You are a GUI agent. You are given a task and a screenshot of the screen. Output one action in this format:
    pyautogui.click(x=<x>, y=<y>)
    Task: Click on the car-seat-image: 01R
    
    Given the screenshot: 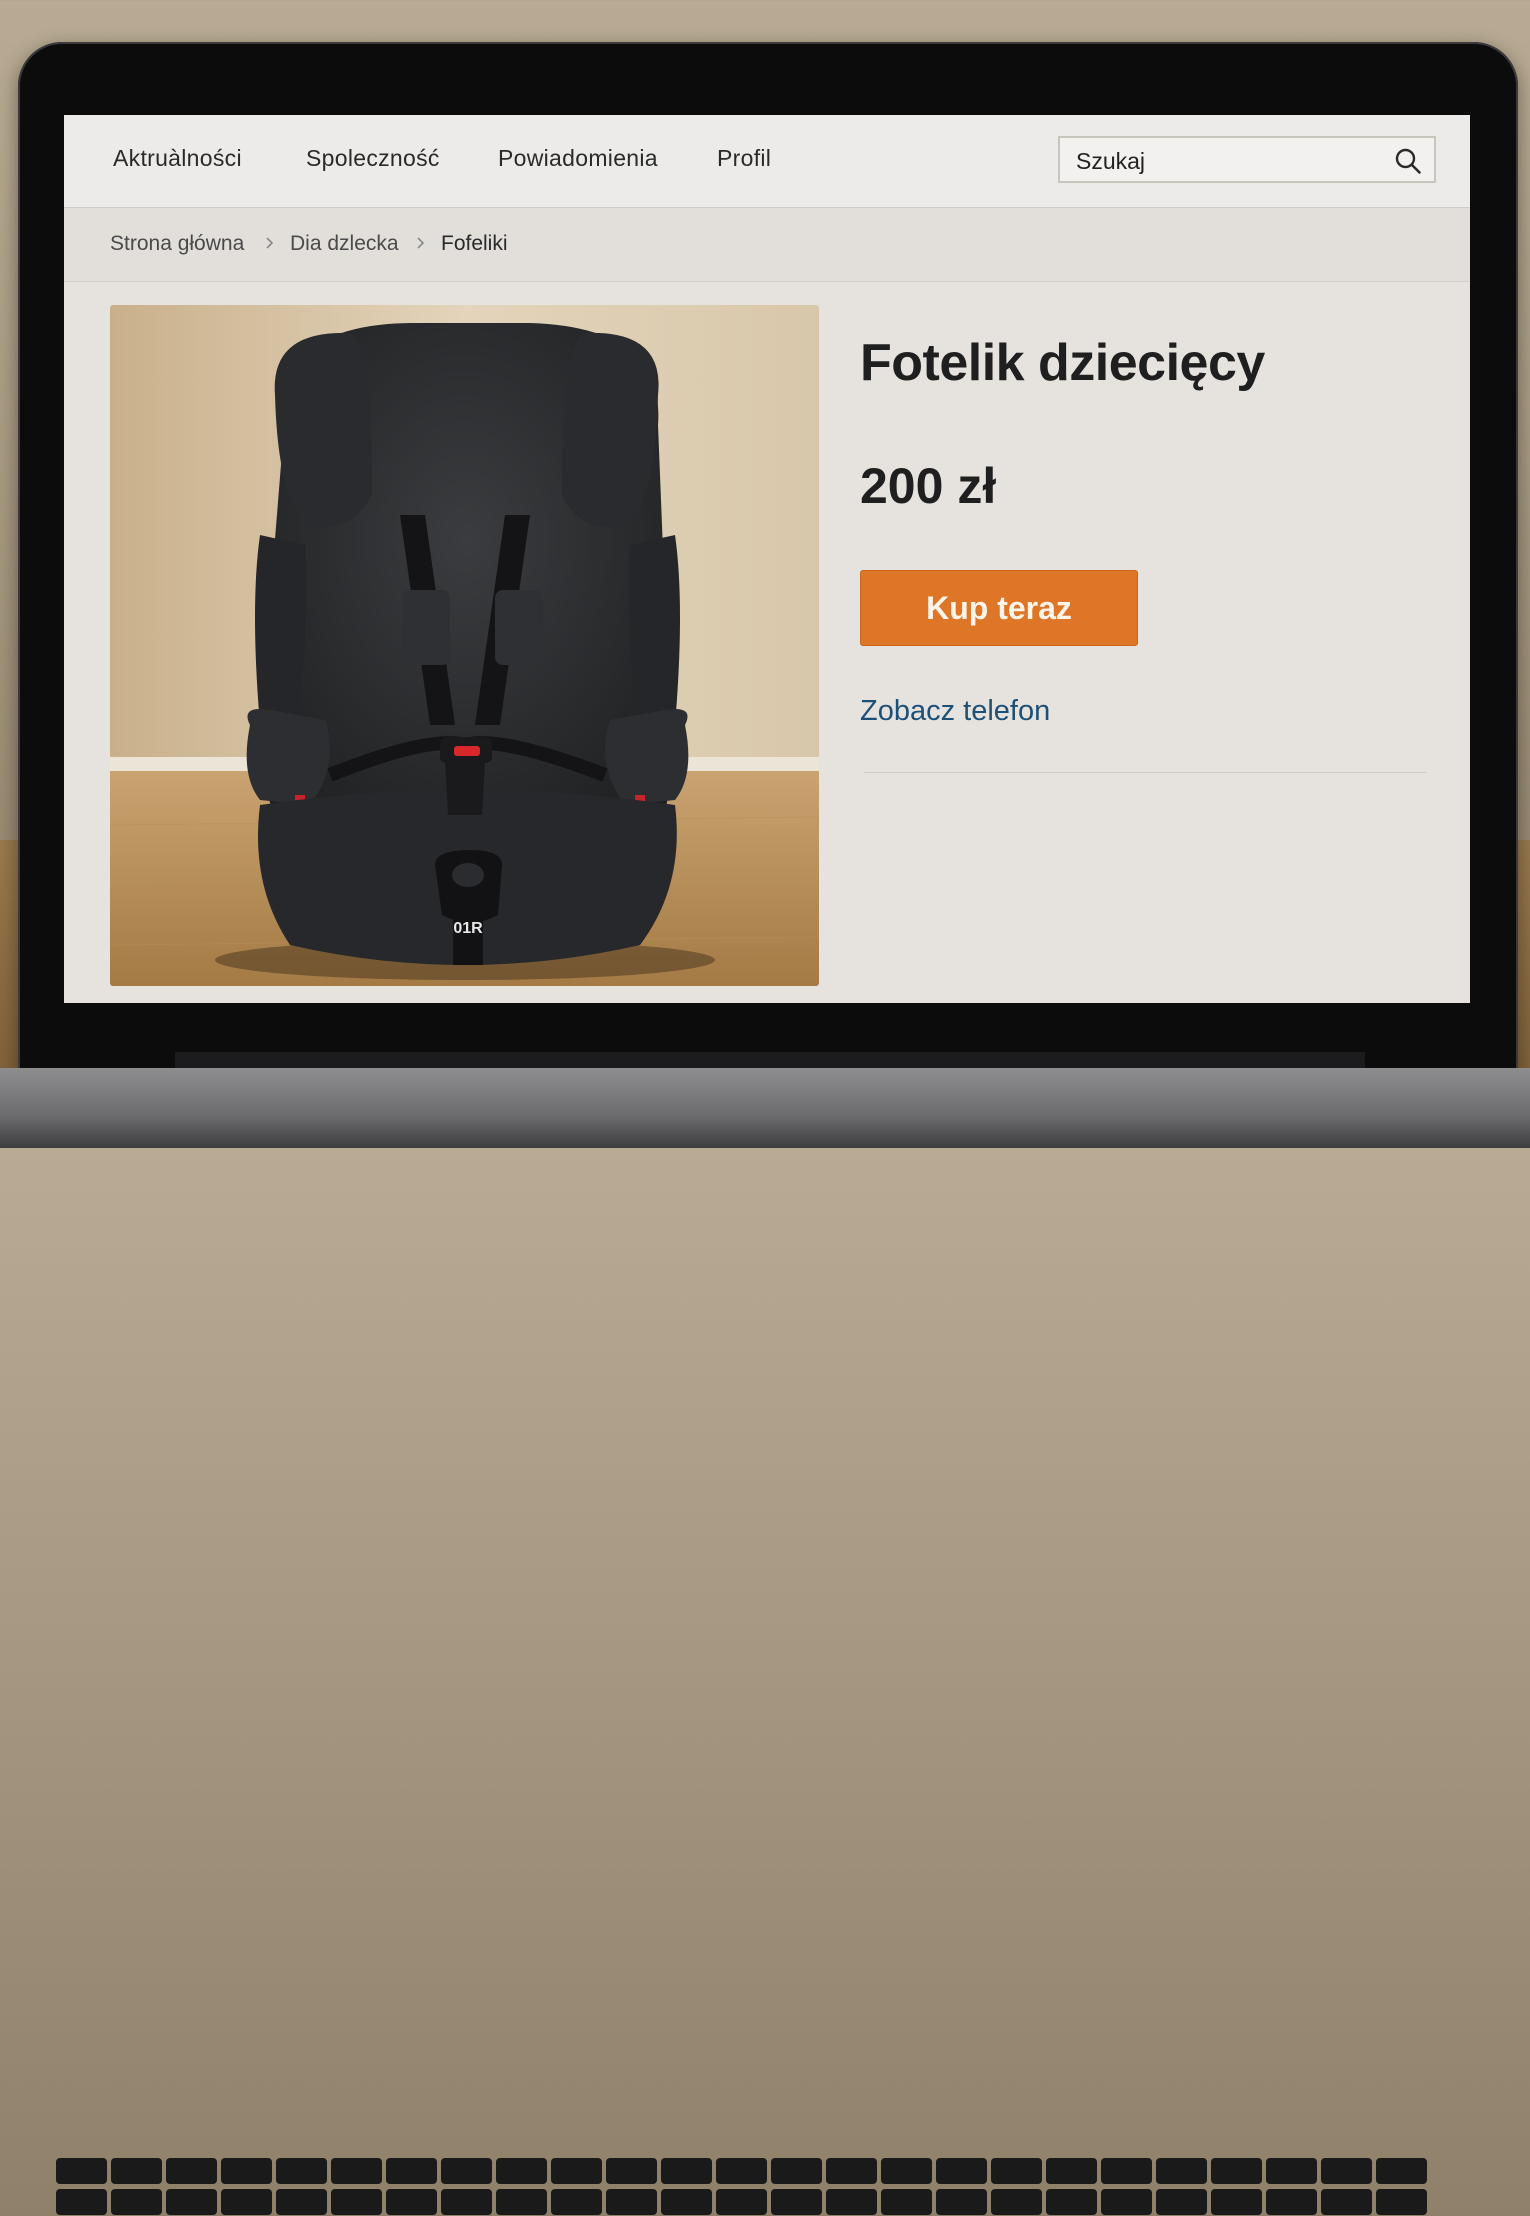 What is the action you would take?
    pyautogui.click(x=464, y=645)
    